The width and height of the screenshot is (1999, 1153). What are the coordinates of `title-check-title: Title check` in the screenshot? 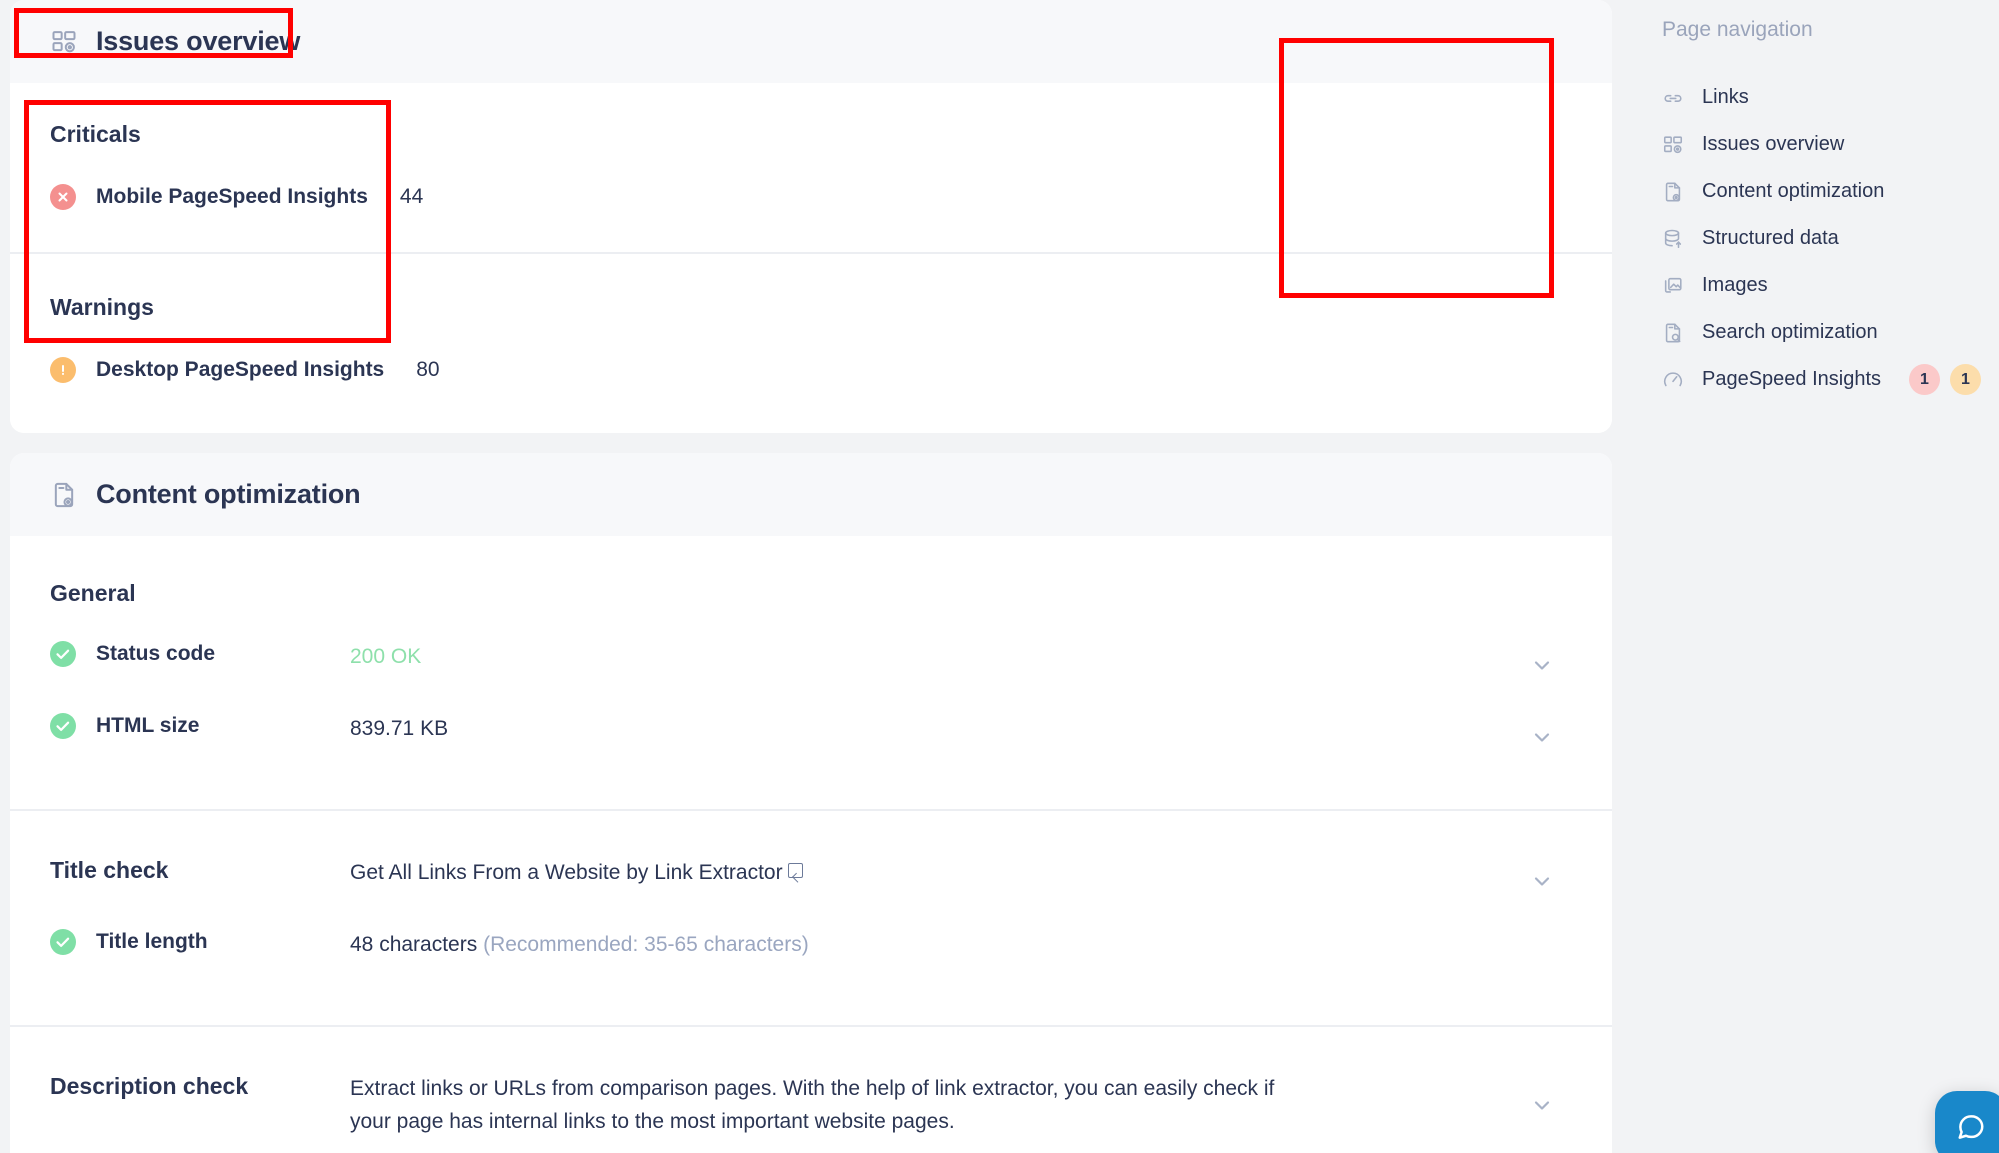 It's located at (109, 870).